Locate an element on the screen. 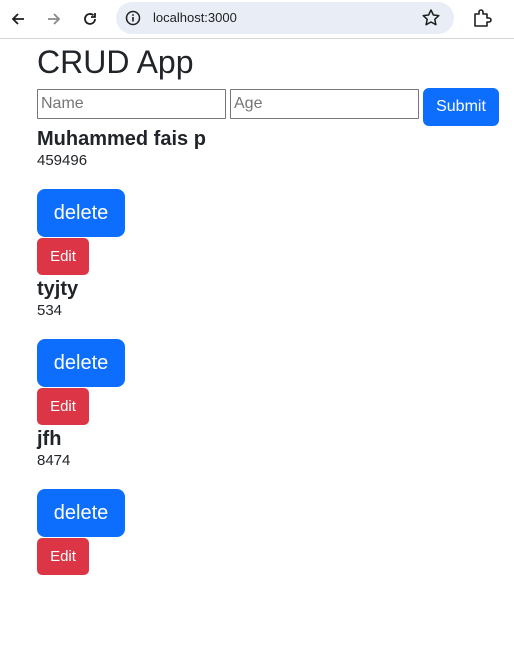 The width and height of the screenshot is (514, 664). add-record-form: Submit is located at coordinates (272, 107).